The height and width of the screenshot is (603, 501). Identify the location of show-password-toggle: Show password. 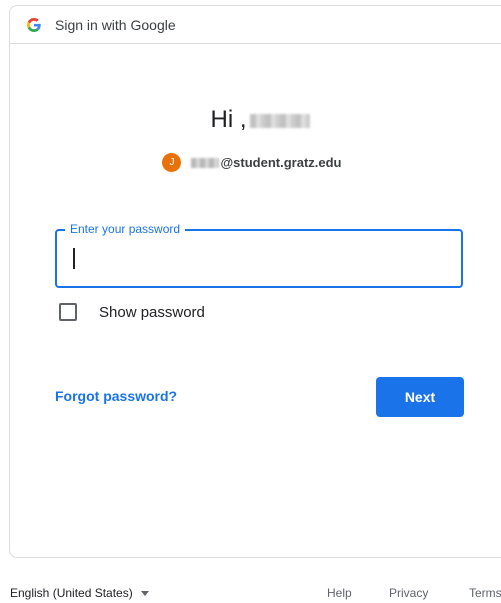
(132, 312).